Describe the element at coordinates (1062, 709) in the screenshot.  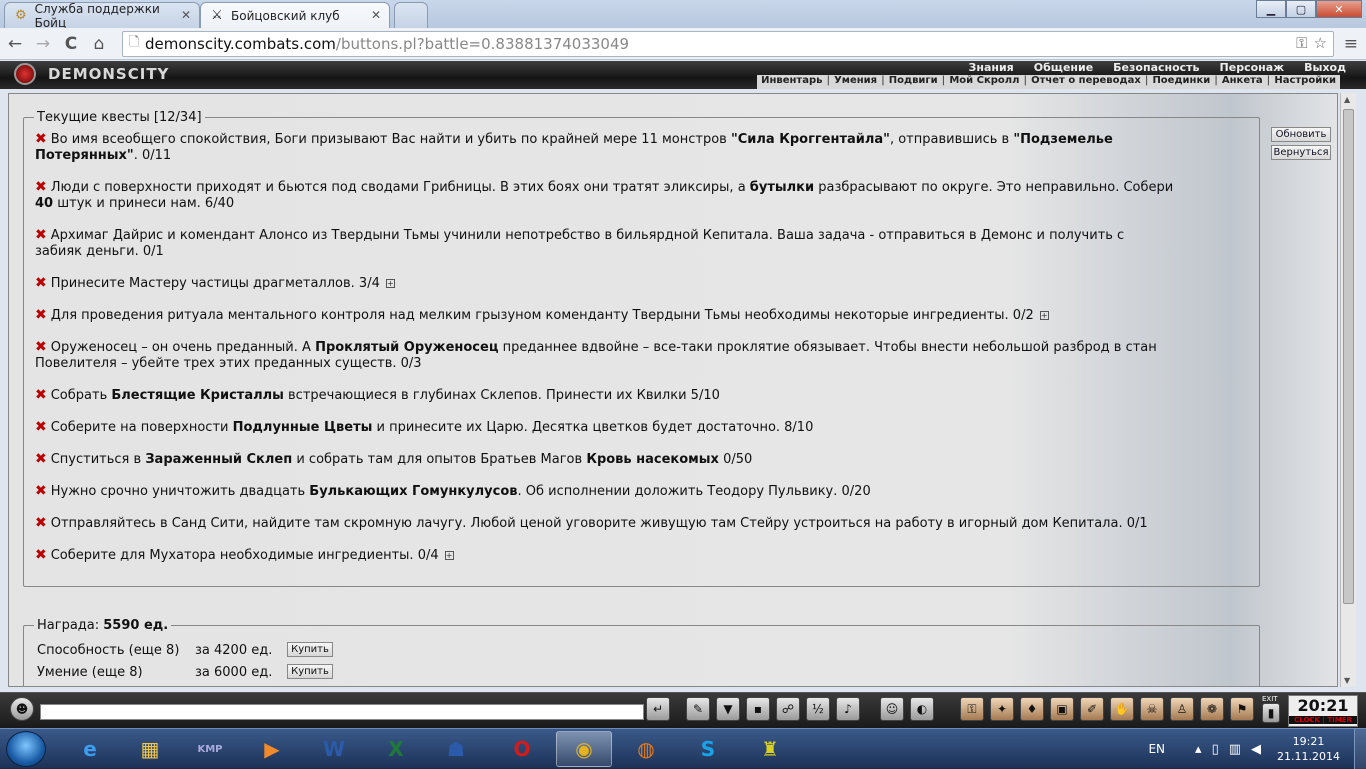
I see `chest-icon: ▣` at that location.